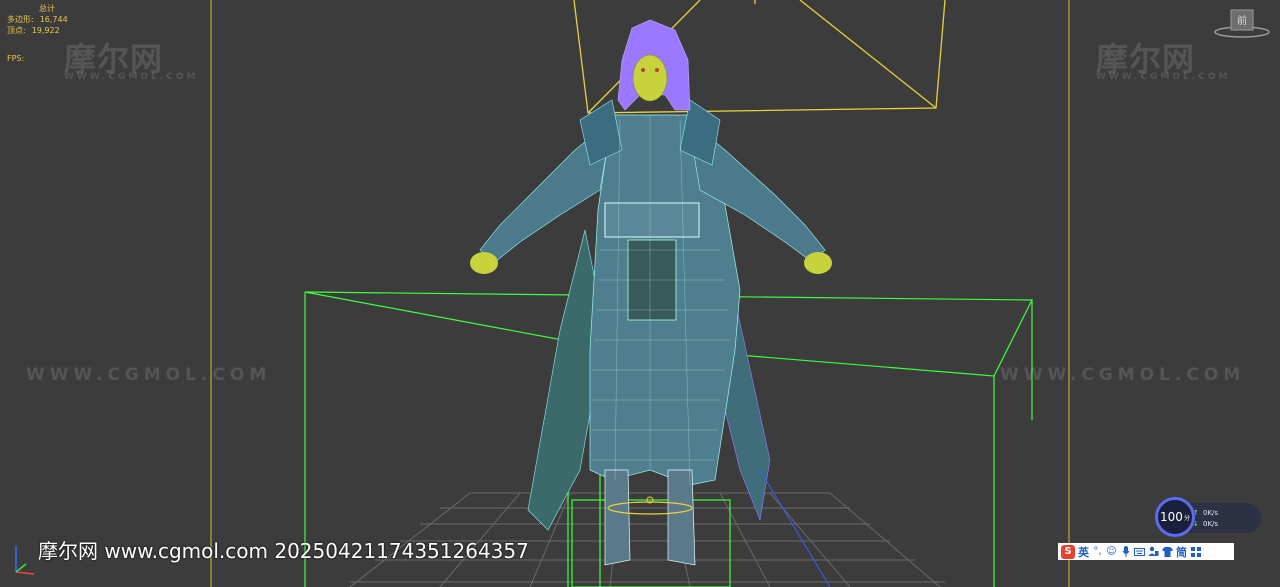 This screenshot has height=587, width=1280. Describe the element at coordinates (16, 30) in the screenshot. I see `stats-verts-label: 顶点:` at that location.